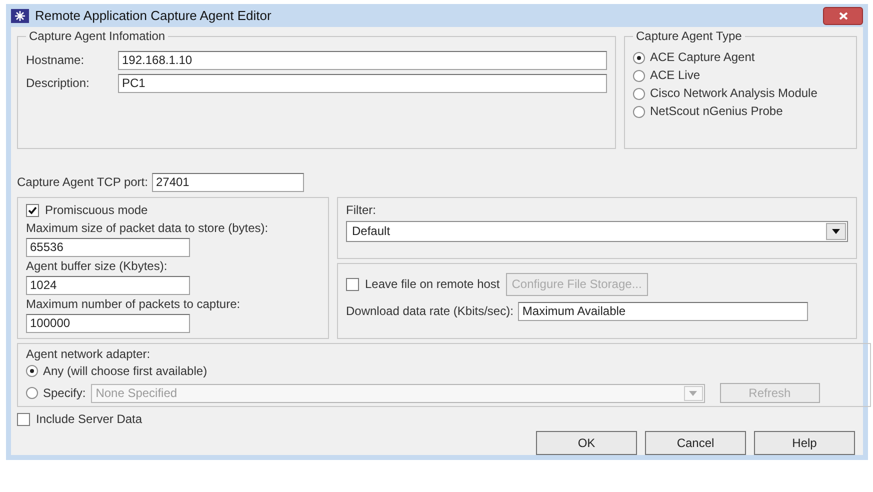  Describe the element at coordinates (125, 371) in the screenshot. I see `radio-label: Any (will choose first available)` at that location.